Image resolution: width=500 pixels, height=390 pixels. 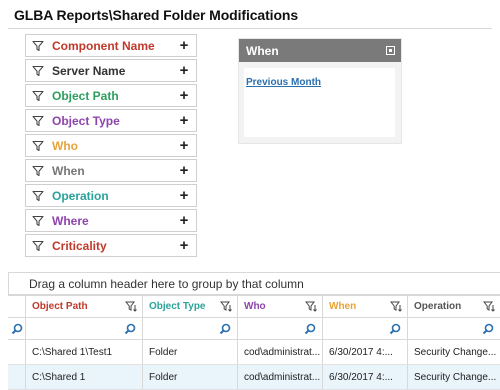 What do you see at coordinates (80, 195) in the screenshot?
I see `filter-label: Operation` at bounding box center [80, 195].